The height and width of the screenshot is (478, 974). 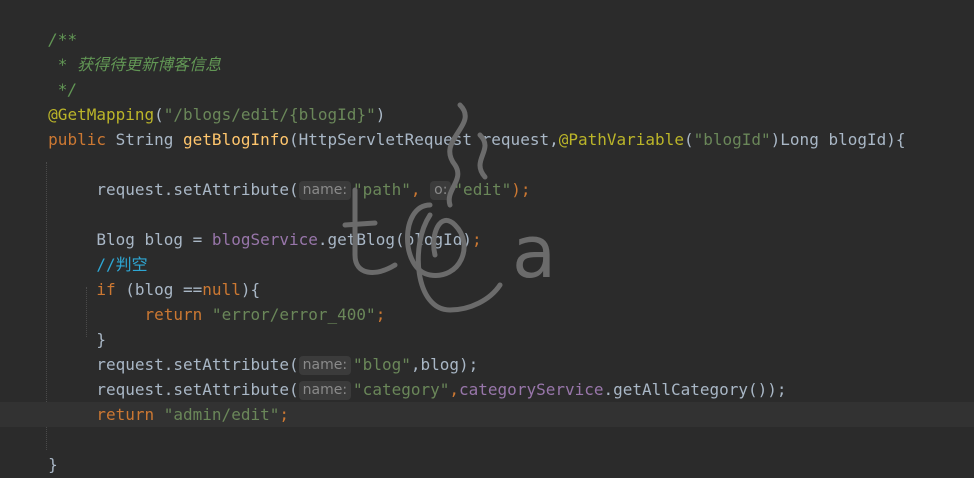 I want to click on line-comment: //判空, so click(x=122, y=264).